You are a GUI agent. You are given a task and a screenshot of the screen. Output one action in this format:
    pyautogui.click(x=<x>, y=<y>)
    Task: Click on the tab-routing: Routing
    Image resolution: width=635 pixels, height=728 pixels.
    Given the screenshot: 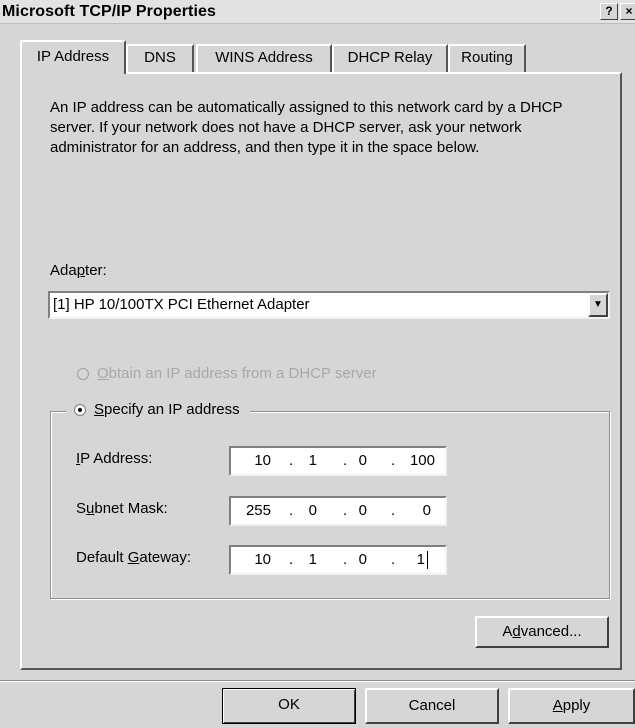 What is the action you would take?
    pyautogui.click(x=487, y=58)
    